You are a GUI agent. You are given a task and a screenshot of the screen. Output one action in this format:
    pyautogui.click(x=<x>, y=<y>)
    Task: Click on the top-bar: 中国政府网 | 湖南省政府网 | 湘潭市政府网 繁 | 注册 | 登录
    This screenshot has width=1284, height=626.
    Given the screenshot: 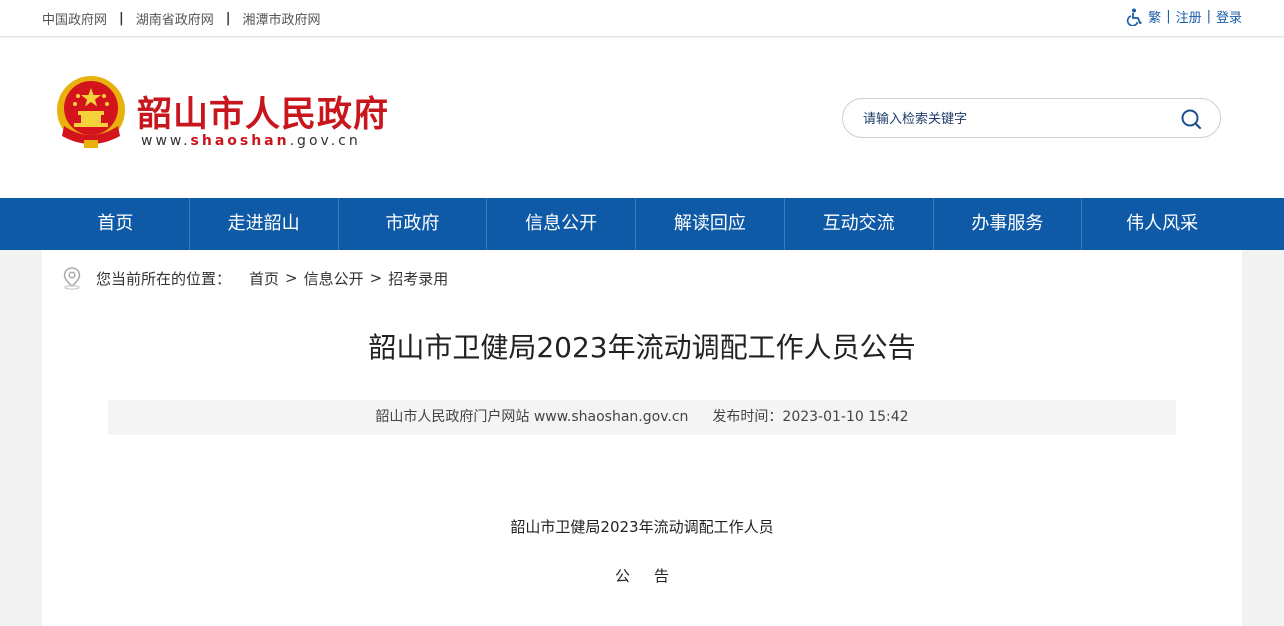 What is the action you would take?
    pyautogui.click(x=642, y=18)
    